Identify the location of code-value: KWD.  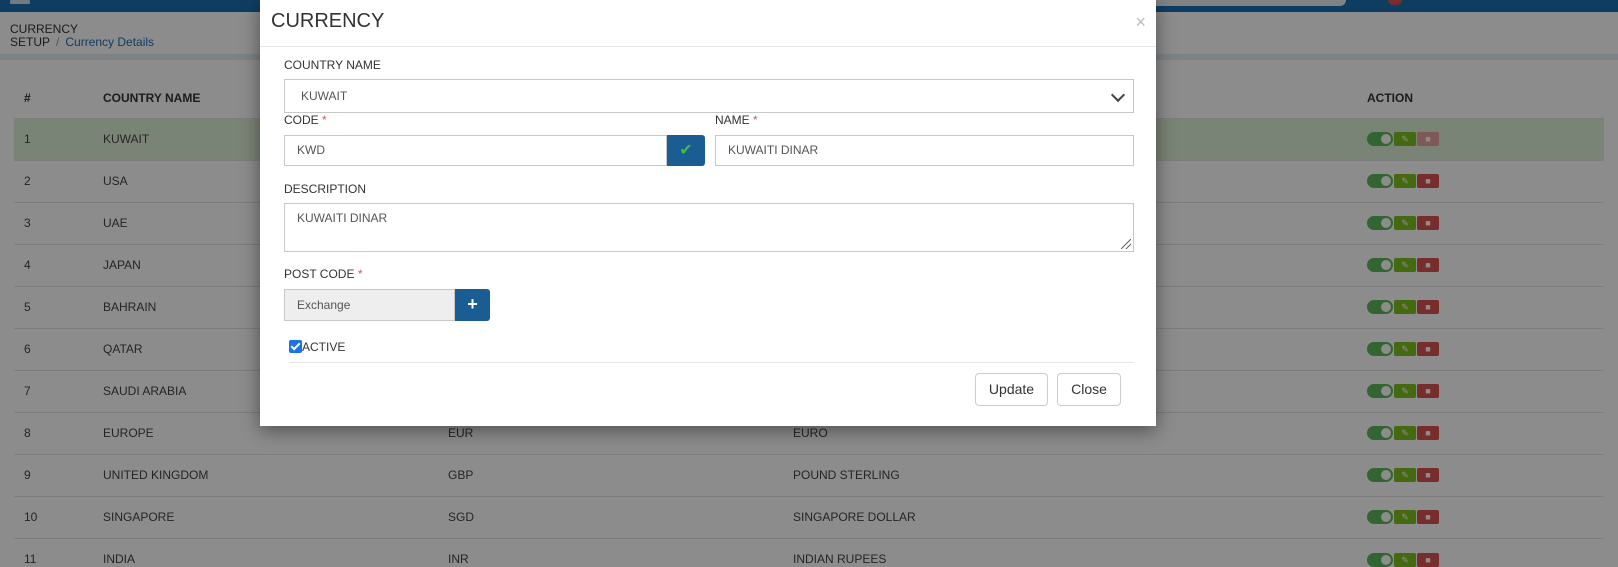
(311, 150).